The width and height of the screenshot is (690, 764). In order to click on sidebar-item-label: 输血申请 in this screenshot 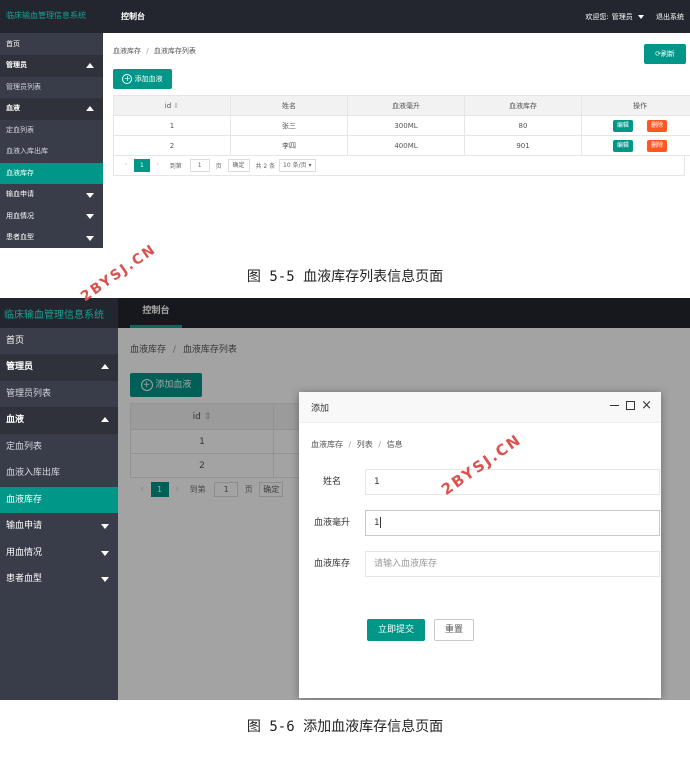, I will do `click(24, 526)`.